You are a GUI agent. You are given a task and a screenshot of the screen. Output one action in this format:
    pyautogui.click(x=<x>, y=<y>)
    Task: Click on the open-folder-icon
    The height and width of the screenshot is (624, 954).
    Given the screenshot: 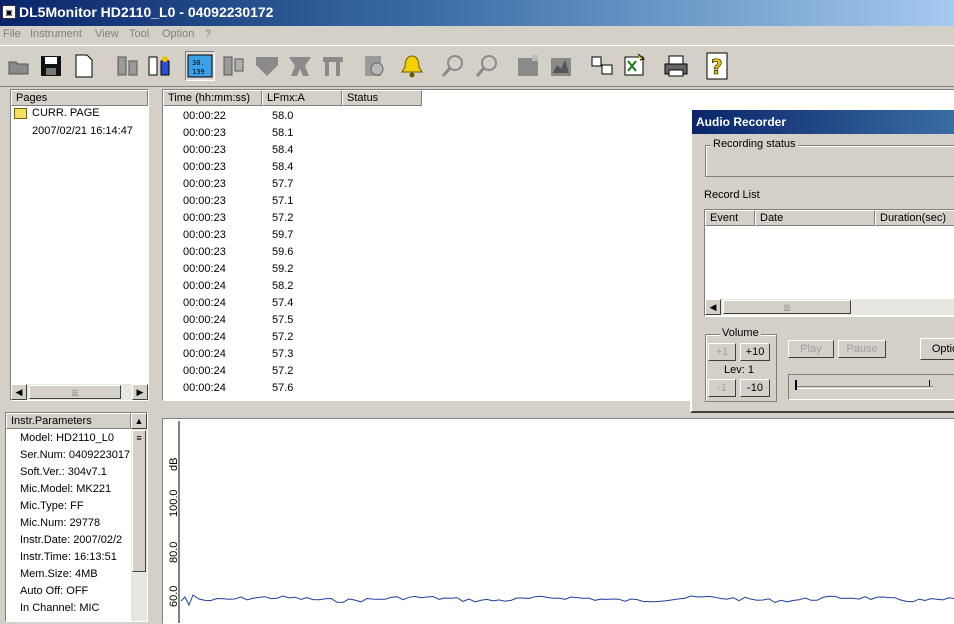 What is the action you would take?
    pyautogui.click(x=19, y=66)
    